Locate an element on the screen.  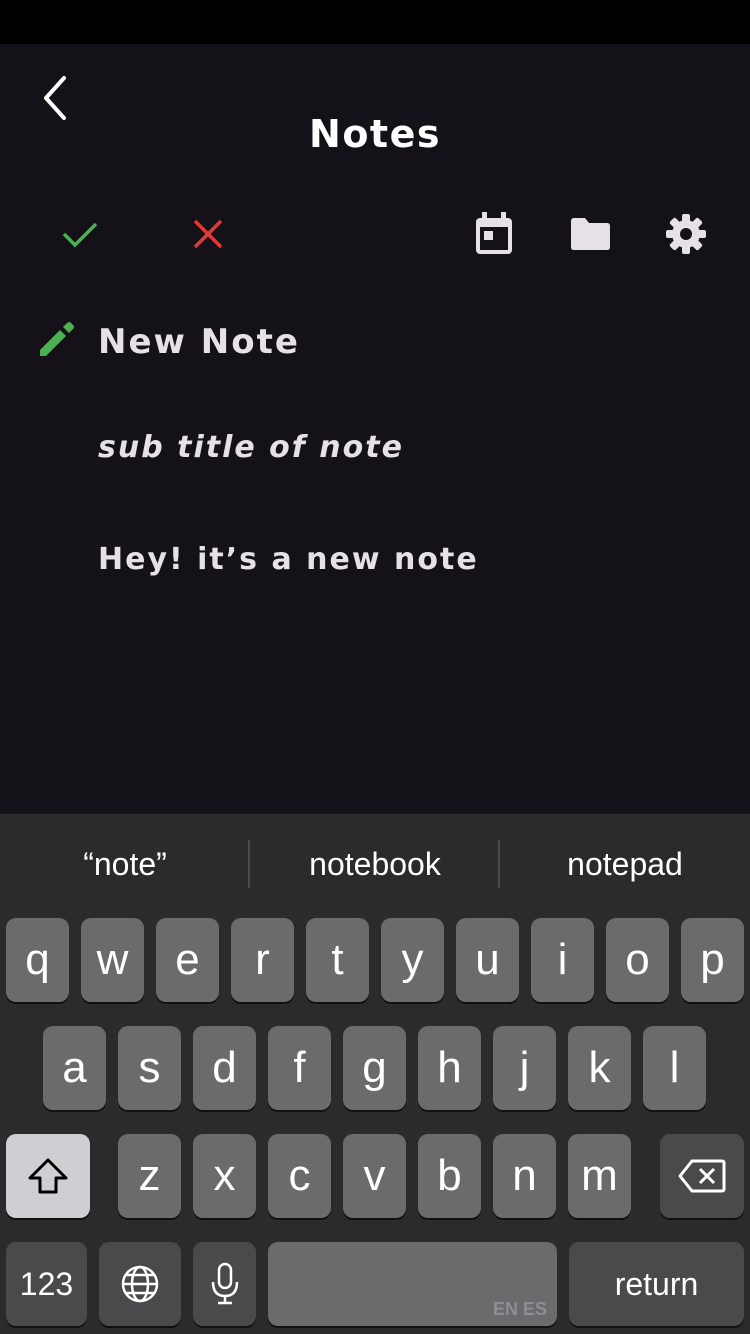
shift-icon is located at coordinates (48, 1176).